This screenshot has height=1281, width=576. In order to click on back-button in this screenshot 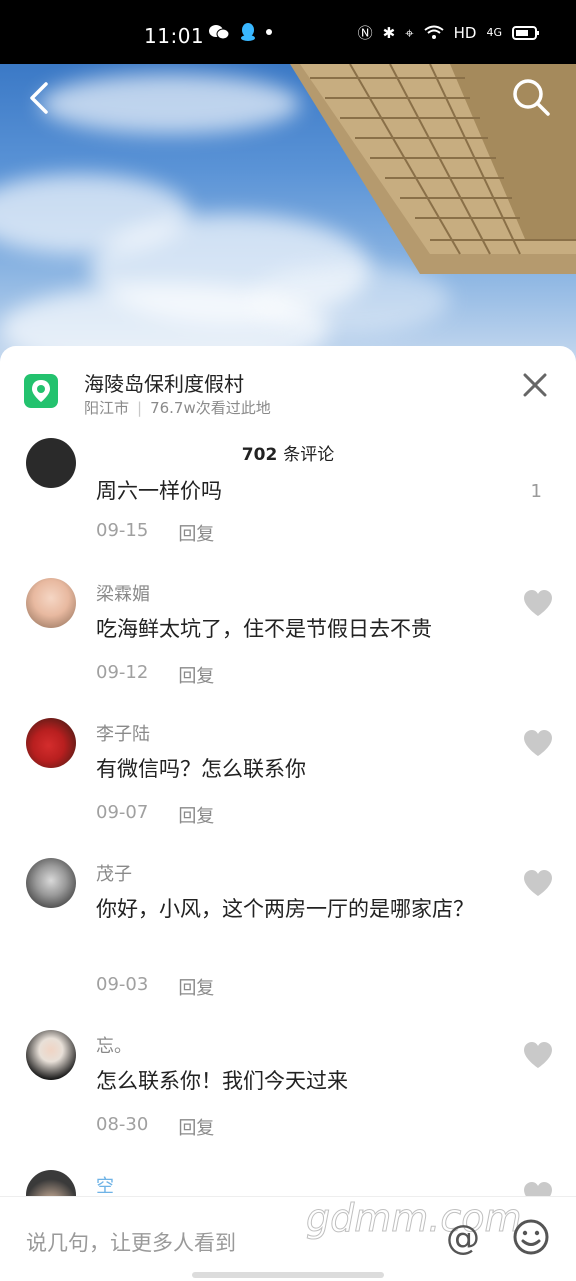, I will do `click(40, 98)`.